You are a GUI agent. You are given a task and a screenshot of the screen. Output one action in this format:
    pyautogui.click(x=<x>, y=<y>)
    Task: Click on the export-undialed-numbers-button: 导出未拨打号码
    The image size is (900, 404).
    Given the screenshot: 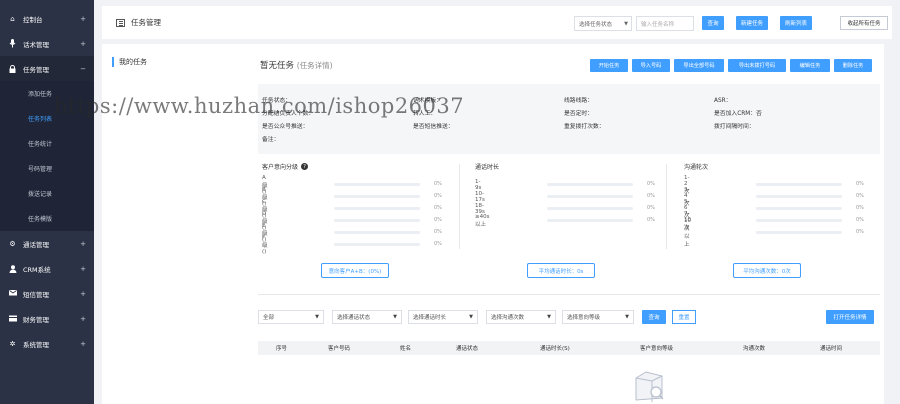 What is the action you would take?
    pyautogui.click(x=757, y=65)
    